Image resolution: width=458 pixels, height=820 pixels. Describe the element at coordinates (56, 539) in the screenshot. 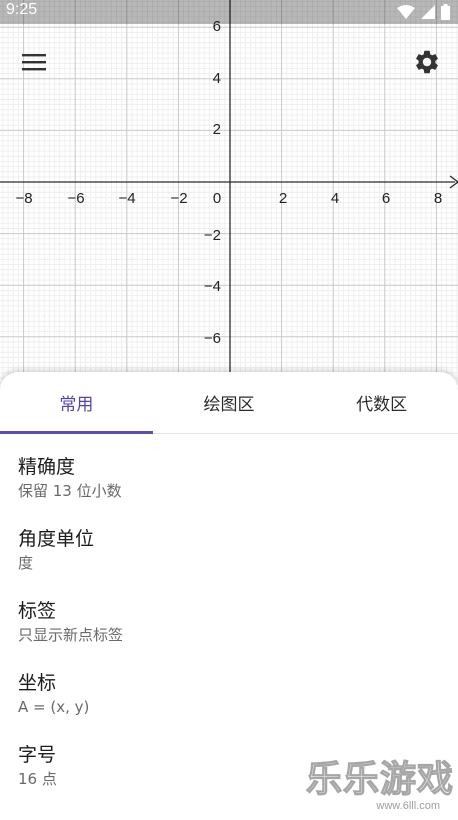

I see `setting-title: 角度单位` at that location.